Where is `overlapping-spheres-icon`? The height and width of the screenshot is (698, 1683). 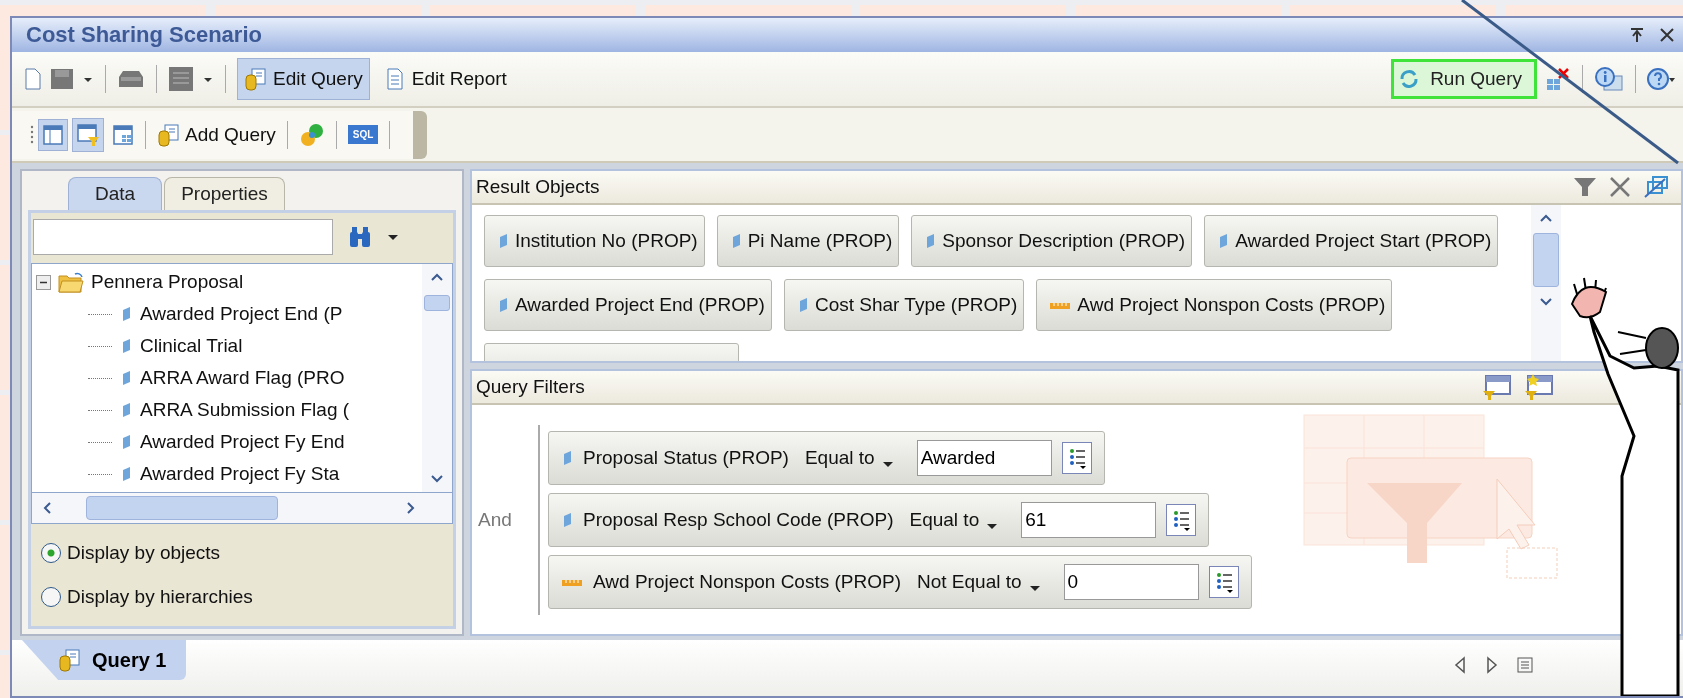
overlapping-spheres-icon is located at coordinates (311, 134).